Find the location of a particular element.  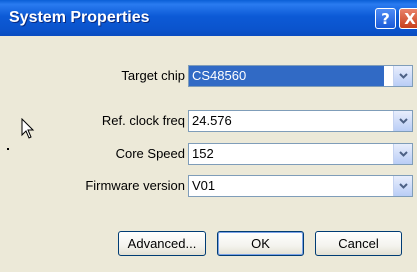

firmware-version-value: V01 is located at coordinates (204, 185).